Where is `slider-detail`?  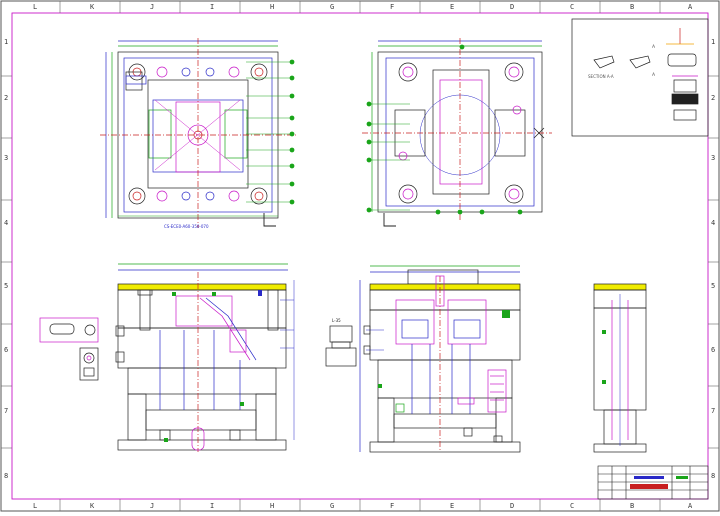
slider-detail is located at coordinates (69, 349).